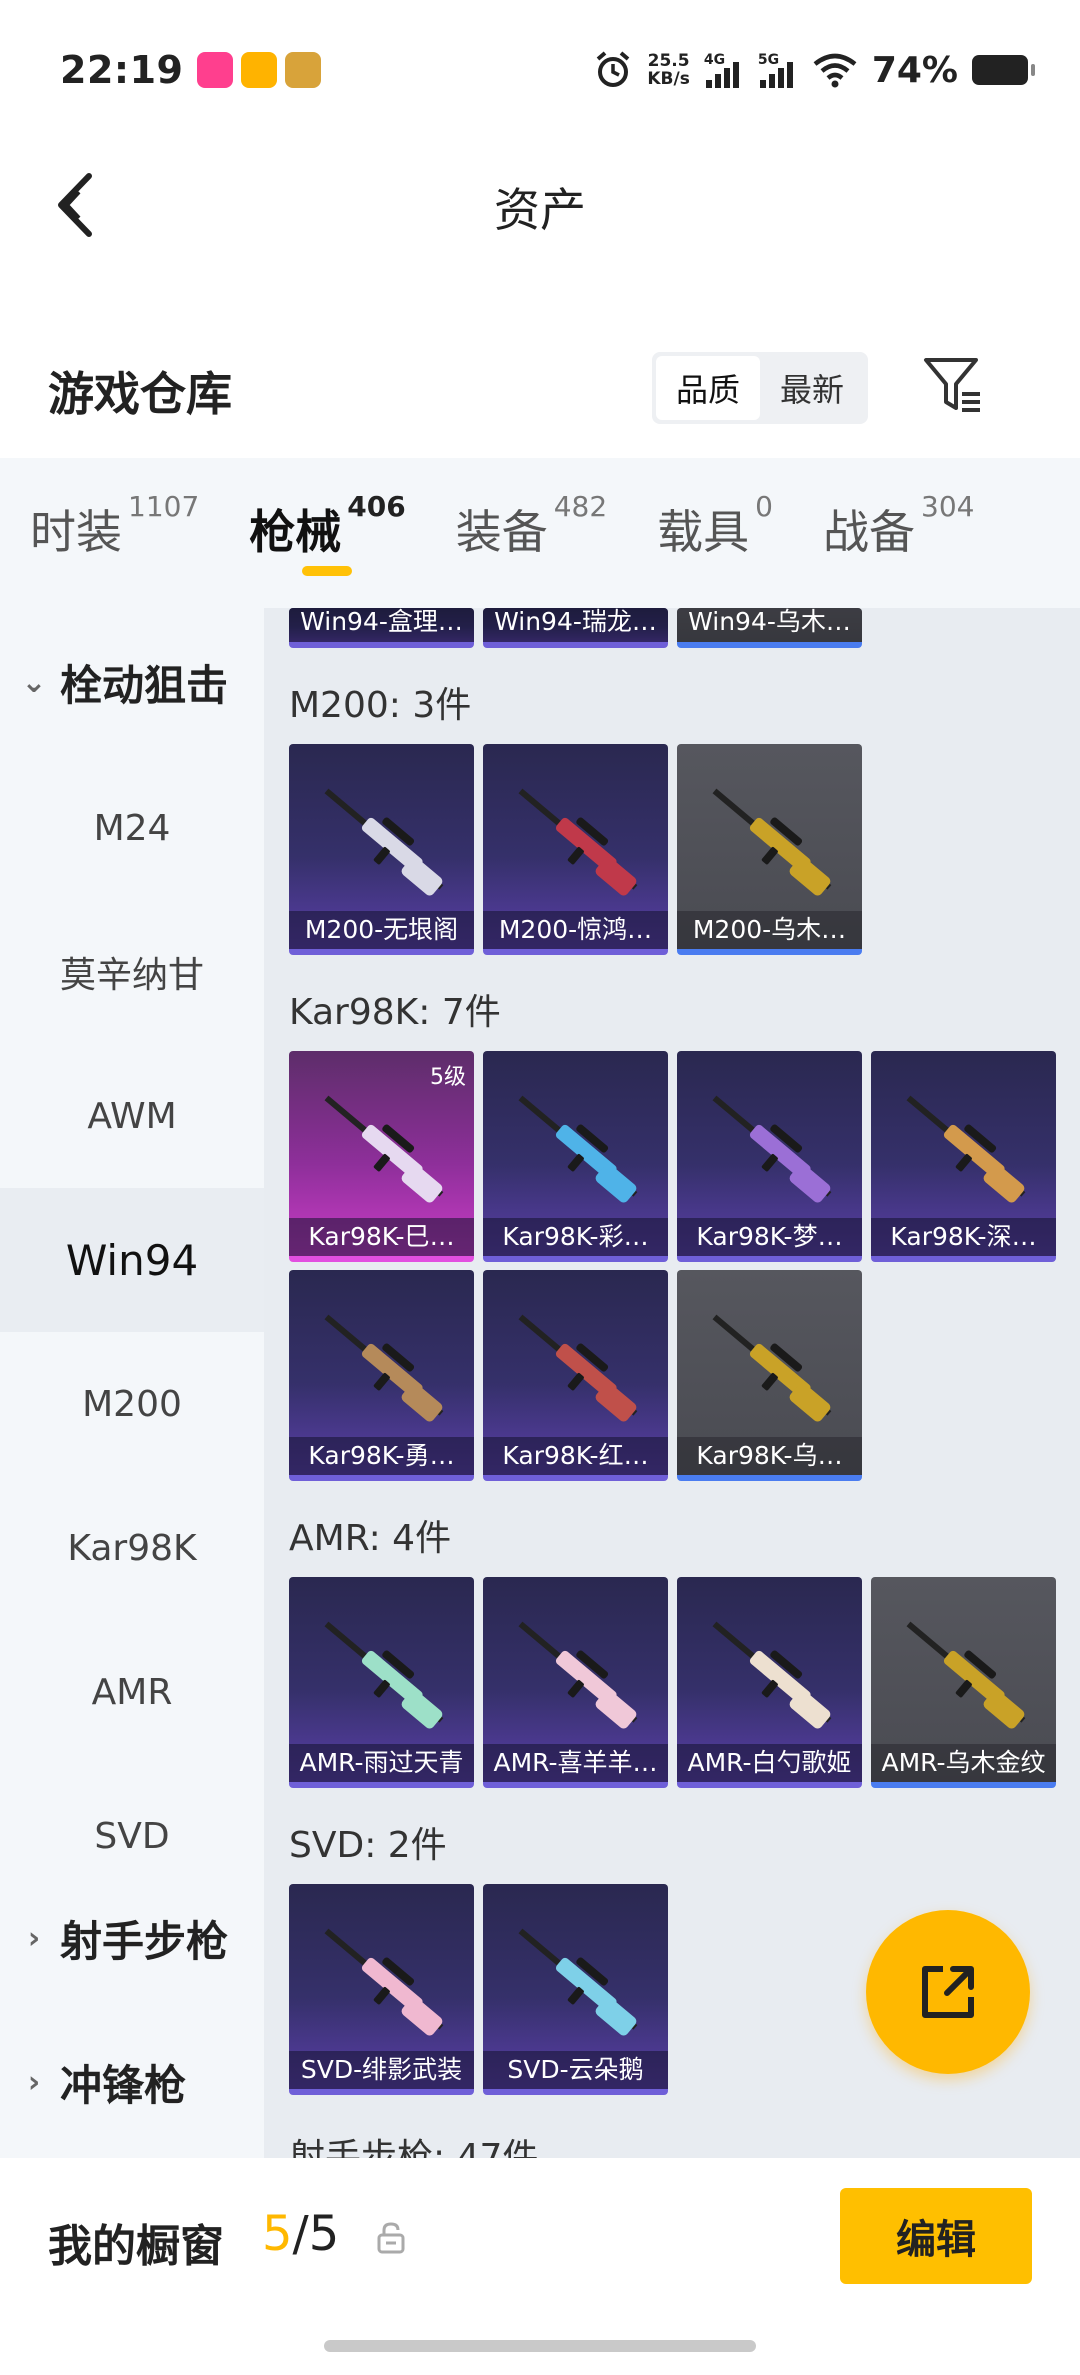  I want to click on showcase-max: 5, so click(324, 2234).